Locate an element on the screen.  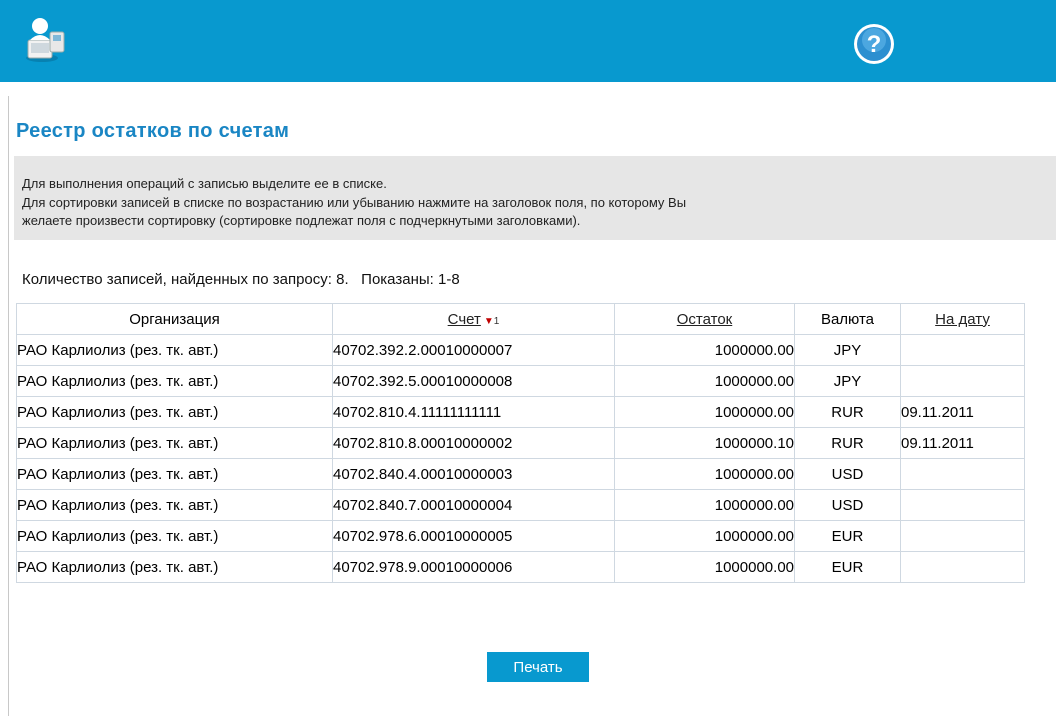
column-header-organization: Организация is located at coordinates (174, 319).